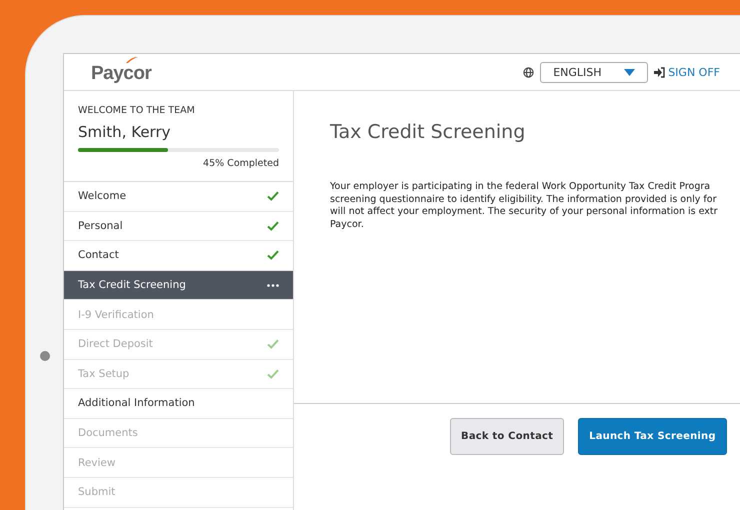 This screenshot has width=740, height=510. I want to click on logo: Paycor, so click(121, 72).